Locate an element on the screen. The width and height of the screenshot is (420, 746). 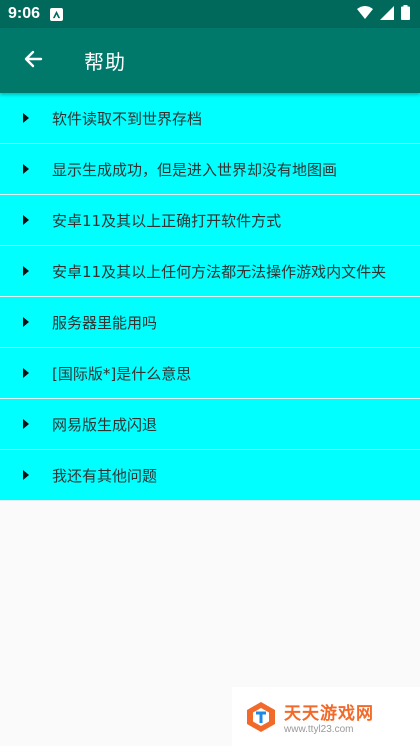
notification-a-icon is located at coordinates (57, 14).